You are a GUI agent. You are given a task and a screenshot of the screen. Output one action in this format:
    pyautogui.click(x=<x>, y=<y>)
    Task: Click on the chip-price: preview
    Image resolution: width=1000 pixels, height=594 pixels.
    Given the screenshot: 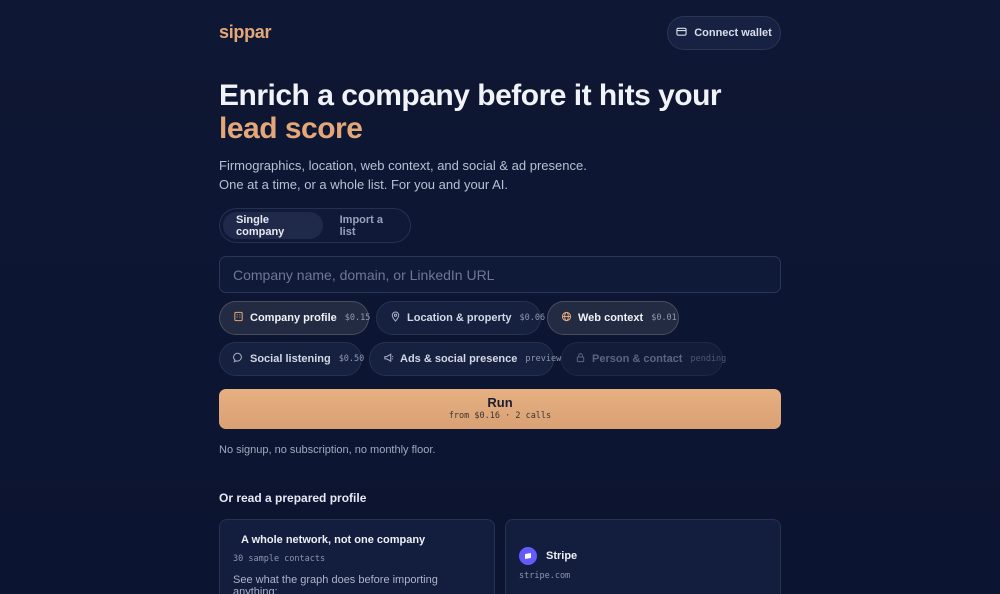 What is the action you would take?
    pyautogui.click(x=543, y=359)
    